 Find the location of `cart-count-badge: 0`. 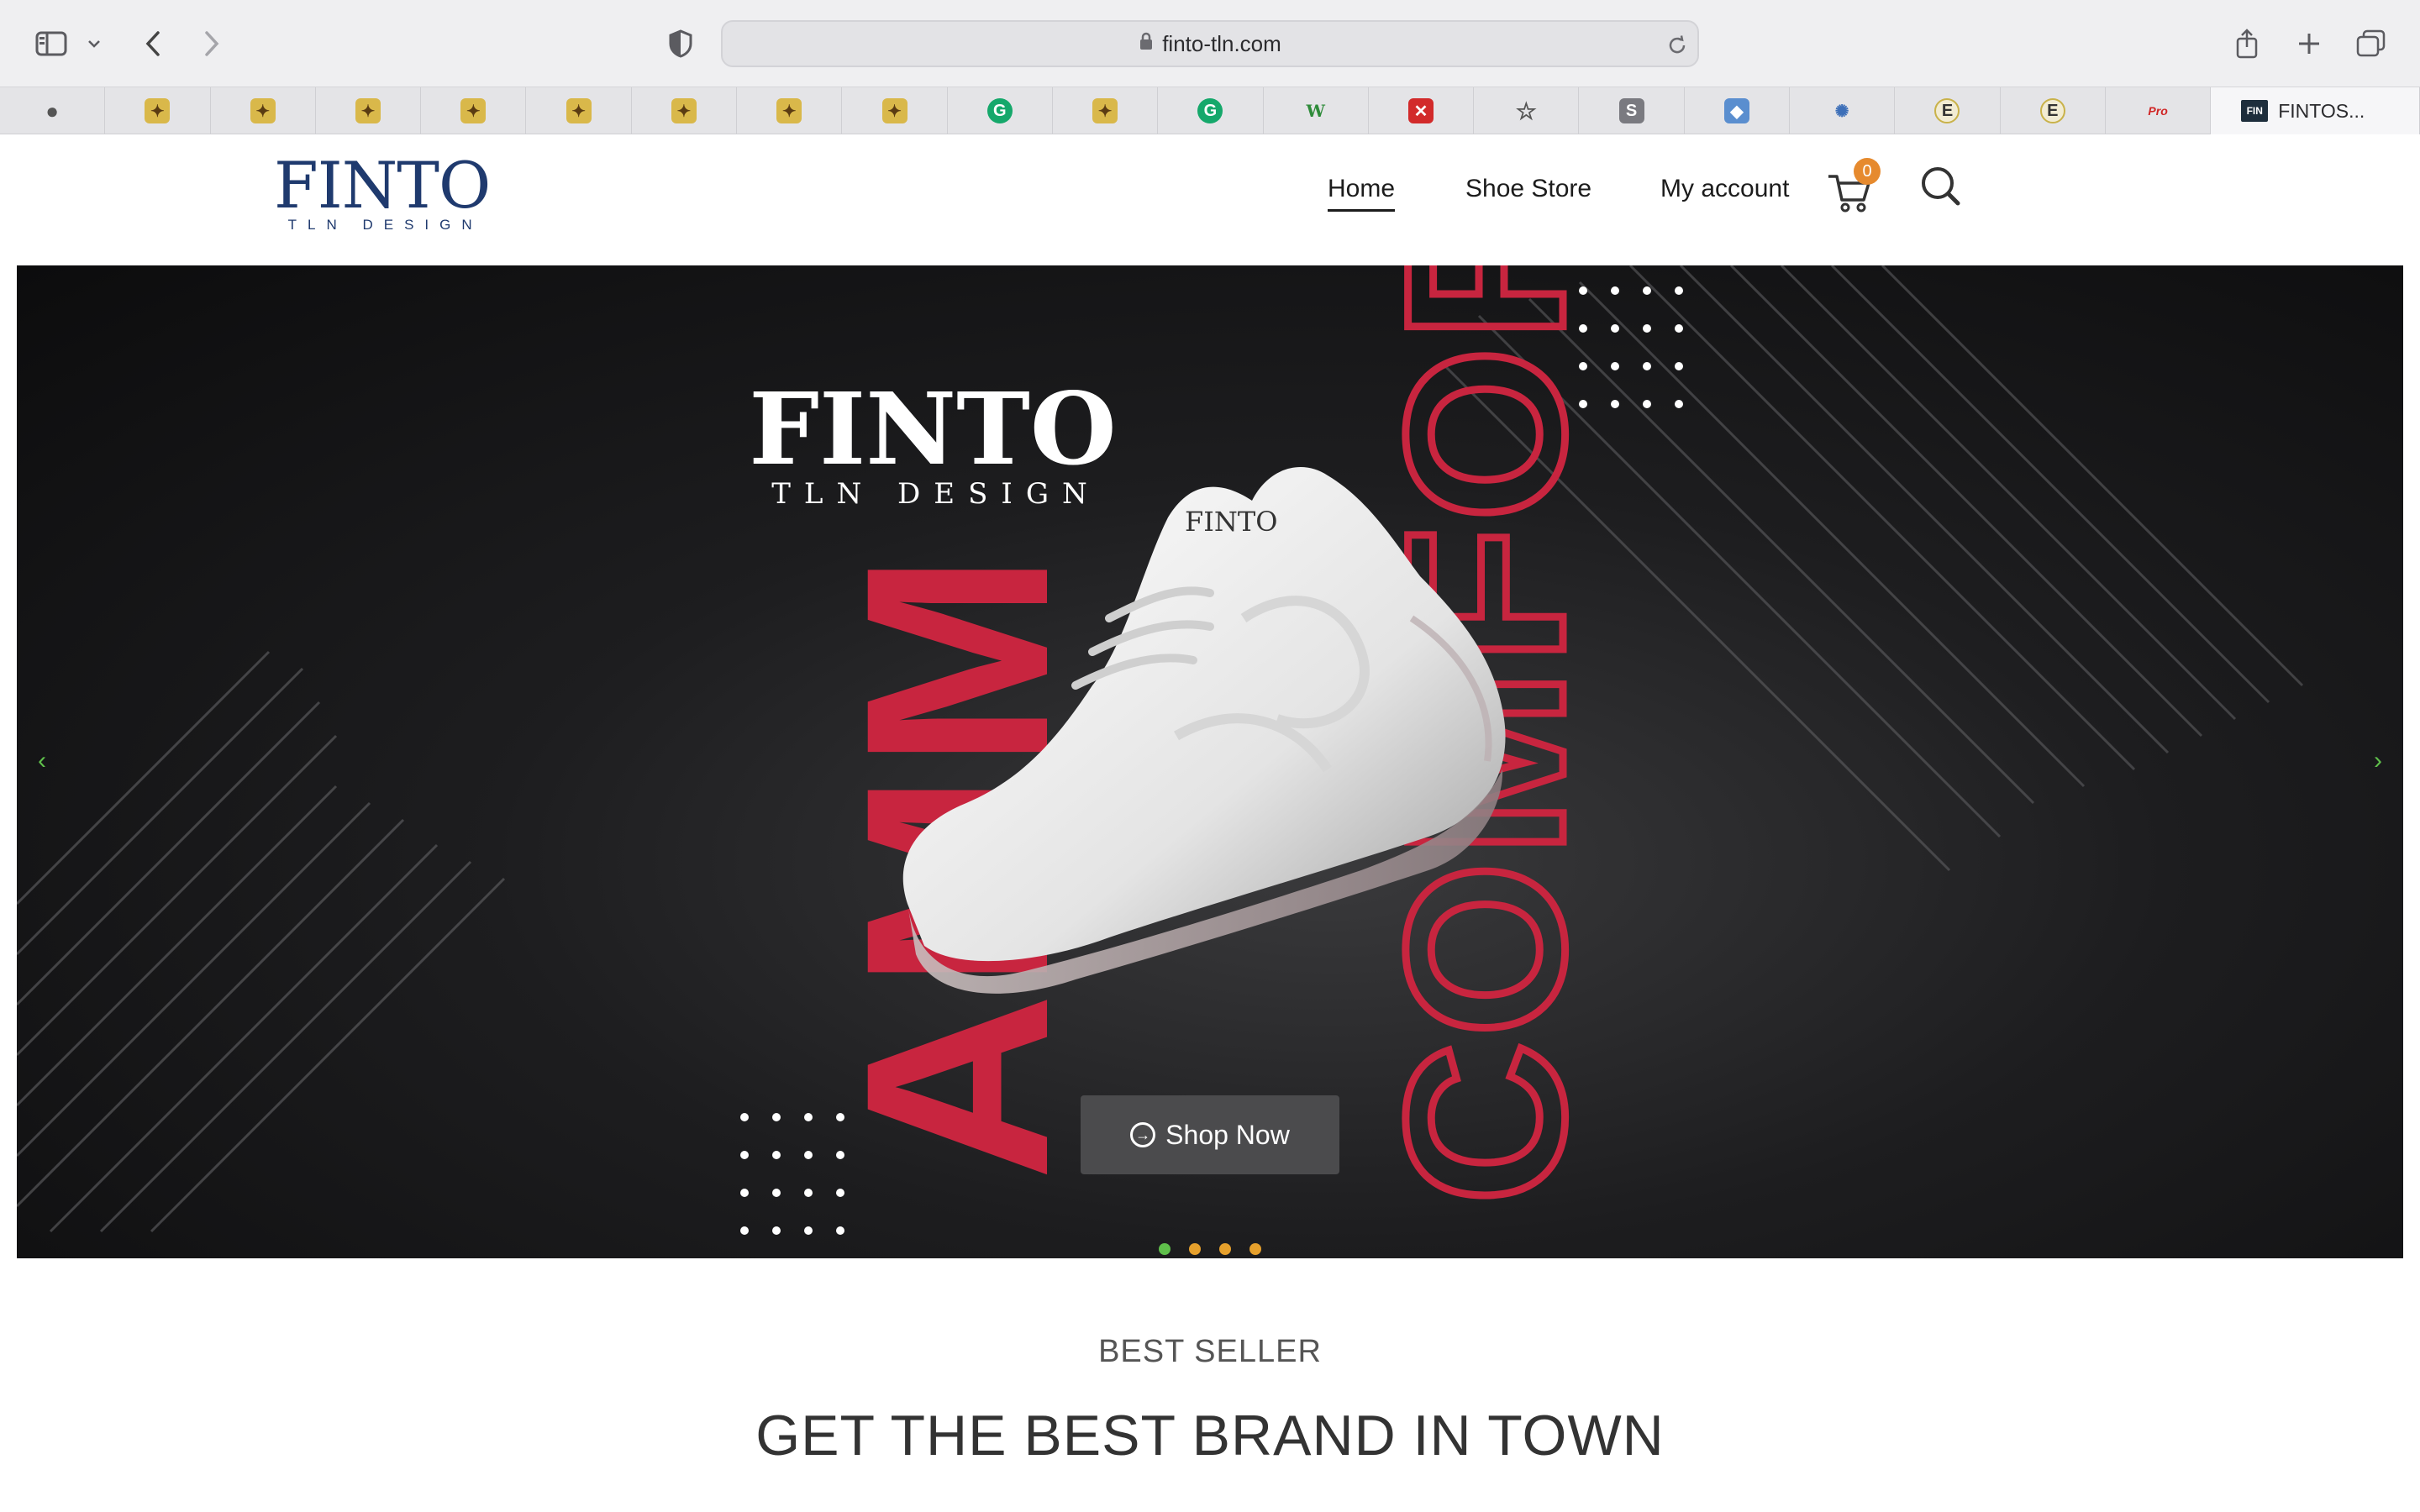

cart-count-badge: 0 is located at coordinates (1867, 171).